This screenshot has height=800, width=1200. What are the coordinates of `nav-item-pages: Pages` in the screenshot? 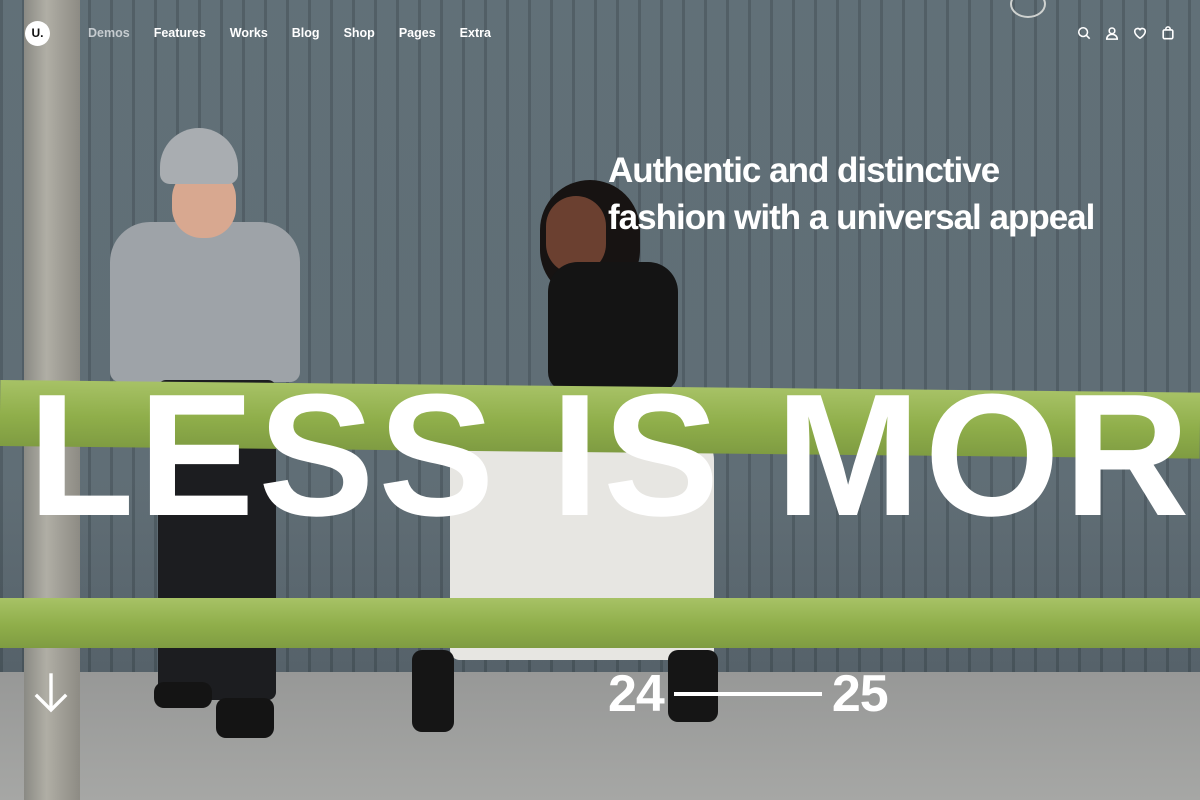 It's located at (417, 33).